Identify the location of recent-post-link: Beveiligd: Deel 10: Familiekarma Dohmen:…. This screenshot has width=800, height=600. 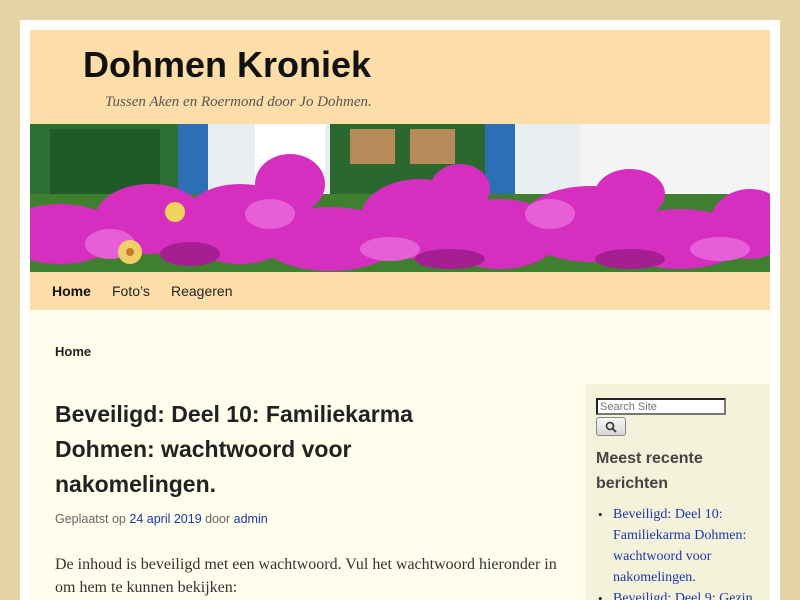
(679, 546).